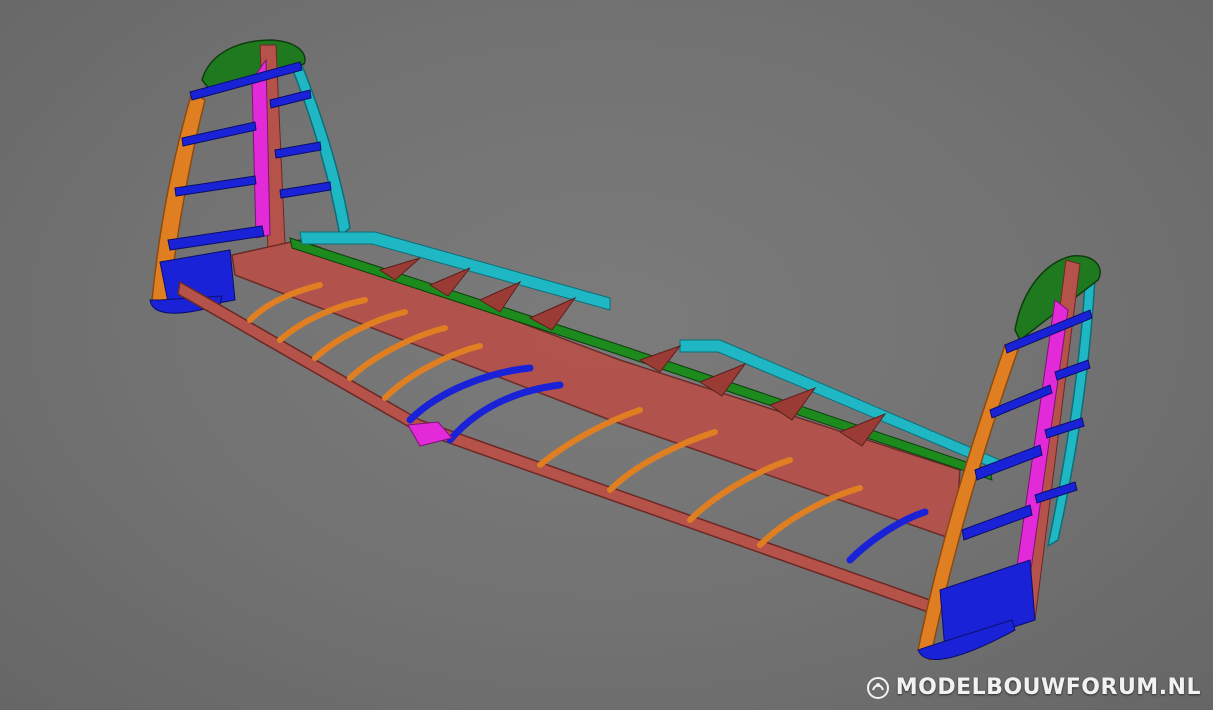 The image size is (1213, 710). I want to click on rib, so click(590, 437).